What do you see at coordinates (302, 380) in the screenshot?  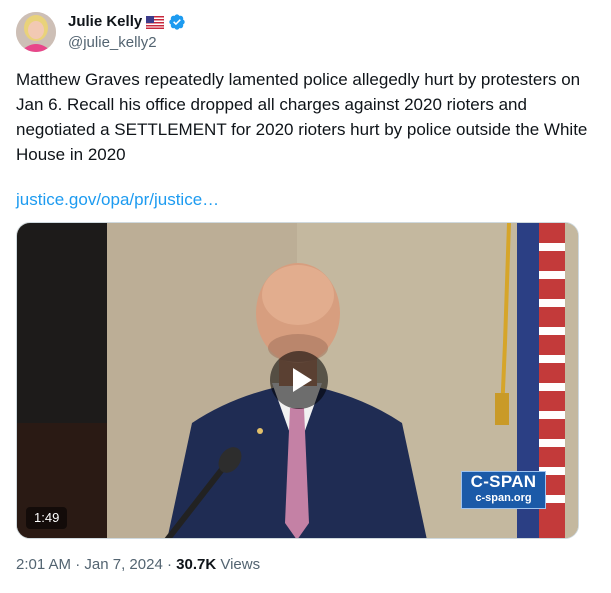 I see `play-icon` at bounding box center [302, 380].